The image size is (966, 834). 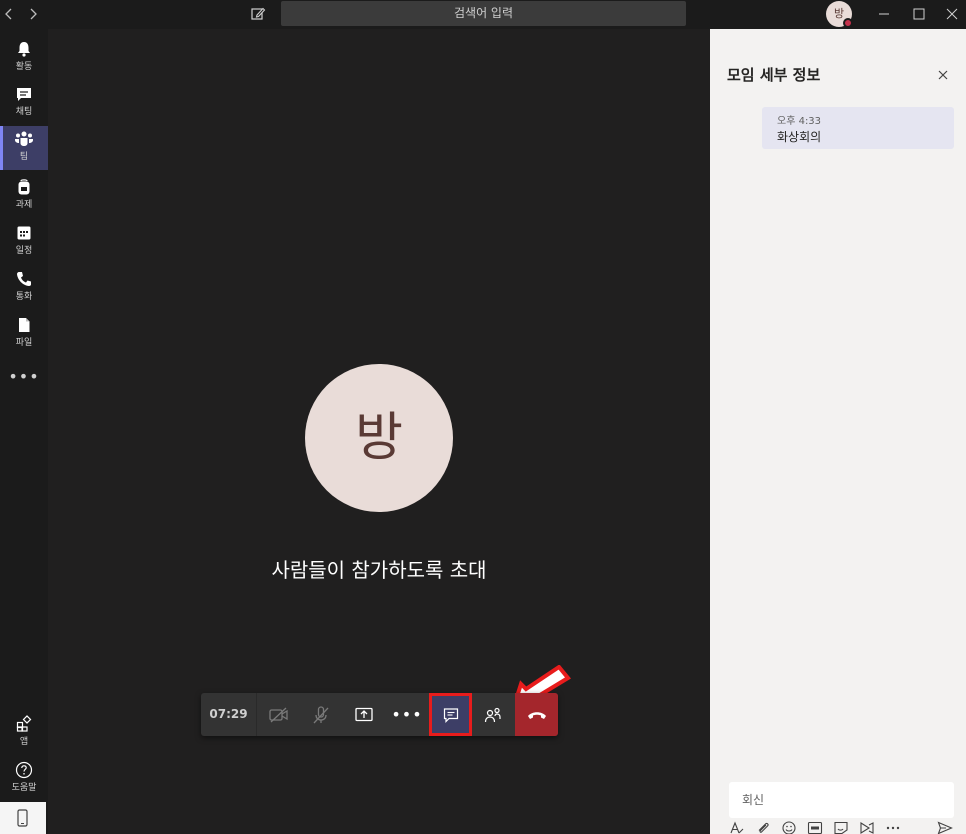 I want to click on phone-icon, so click(x=24, y=279).